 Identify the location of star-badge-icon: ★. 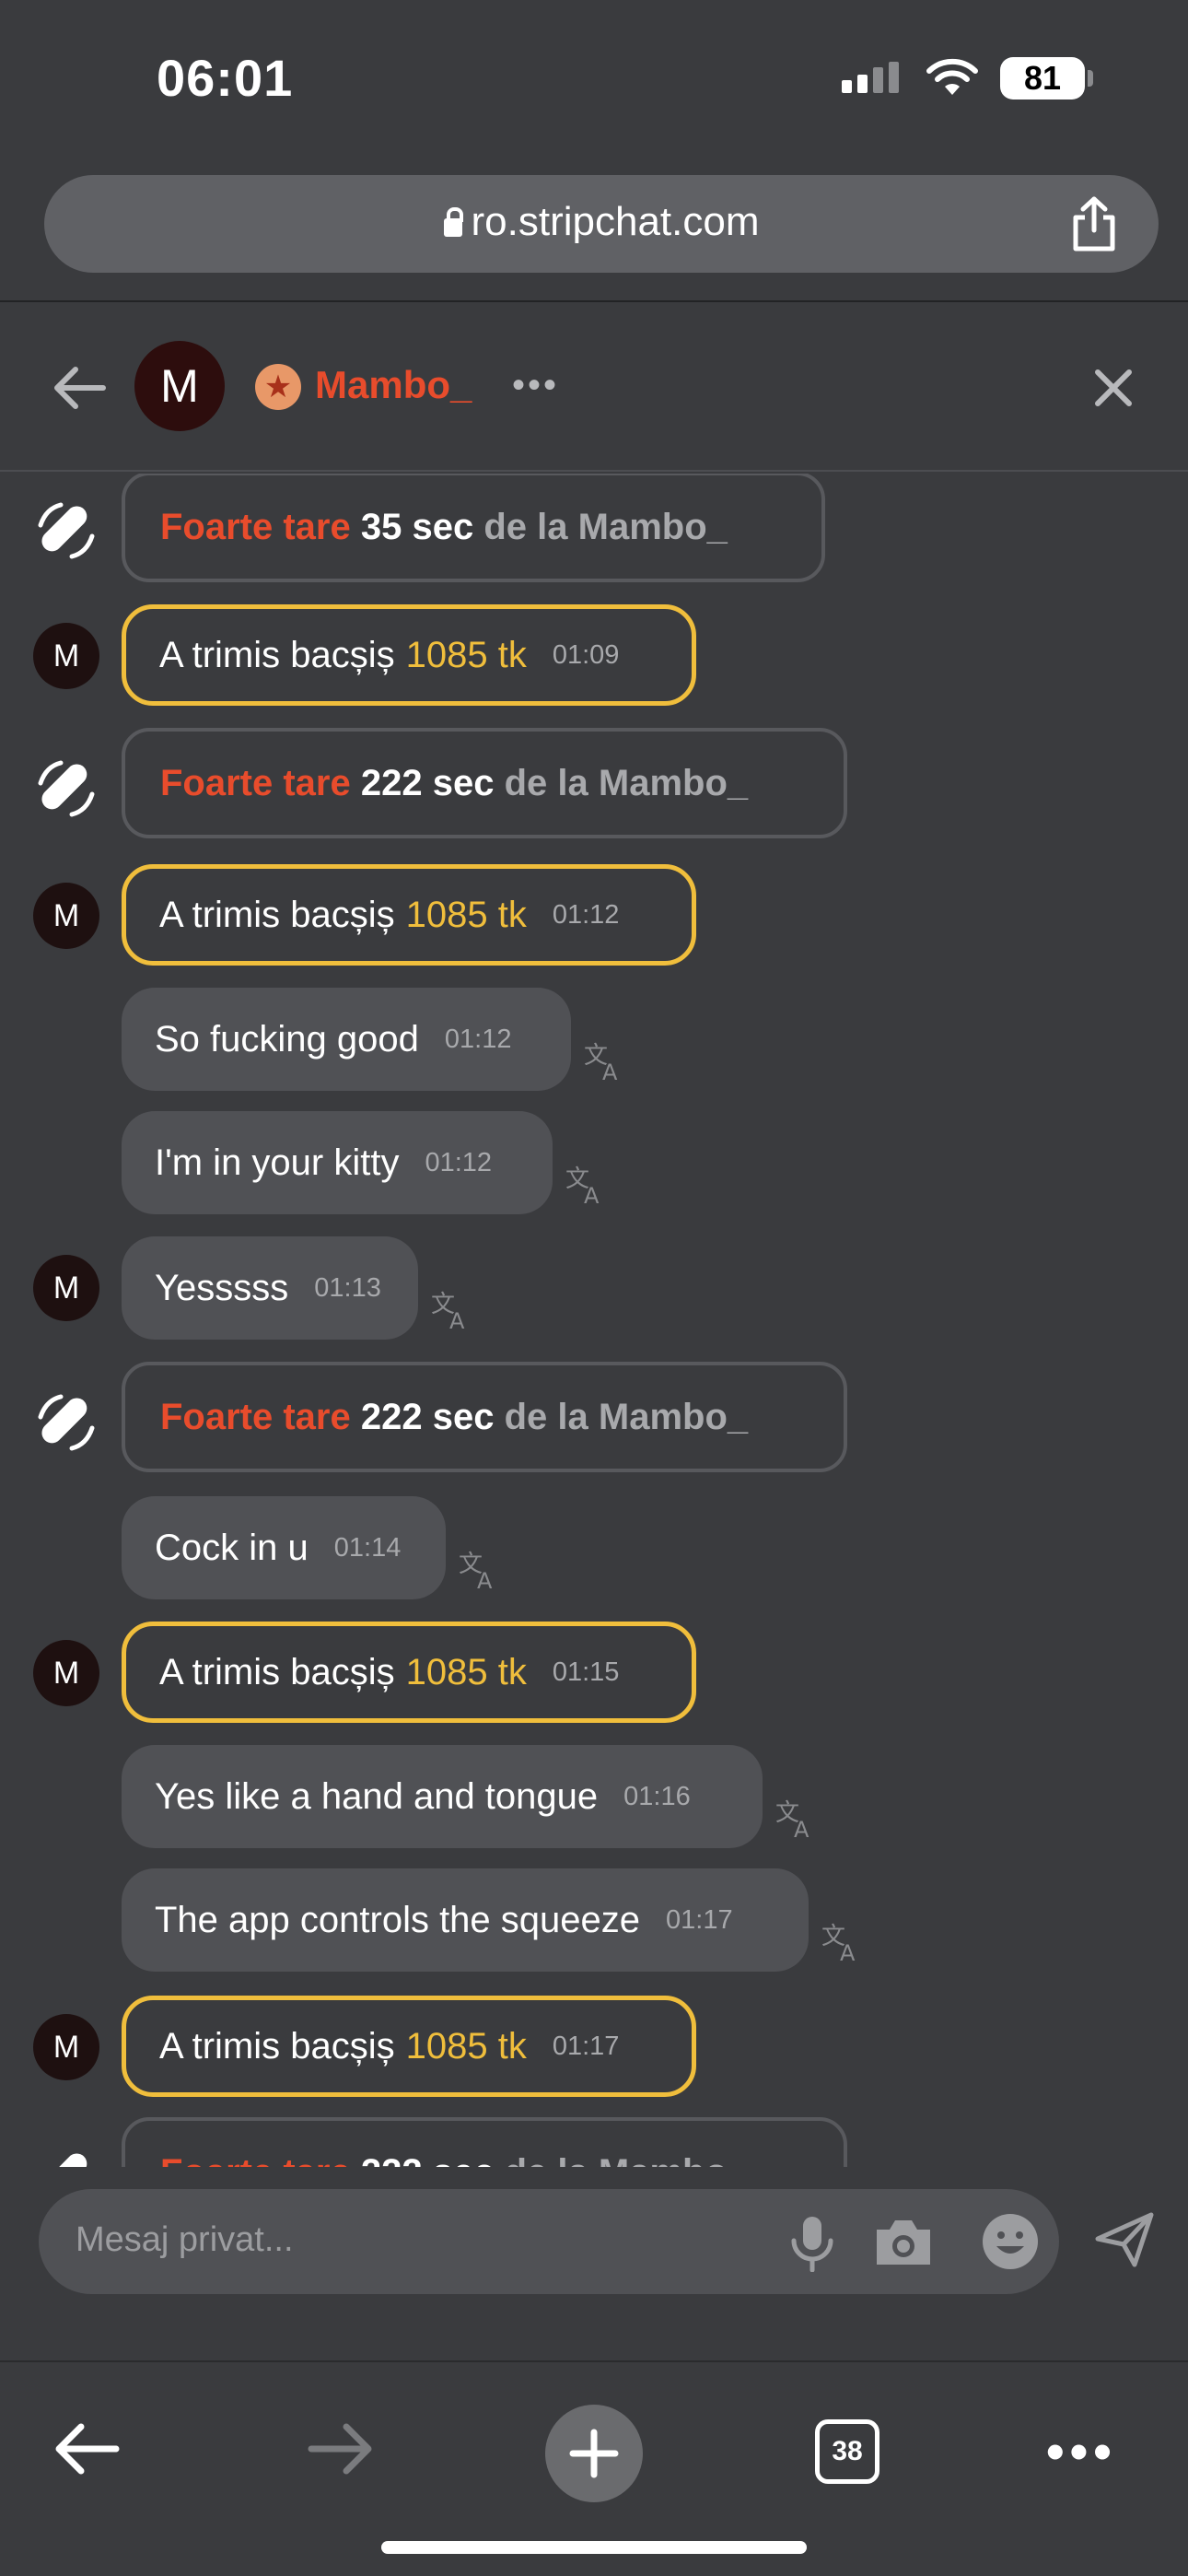
(278, 387).